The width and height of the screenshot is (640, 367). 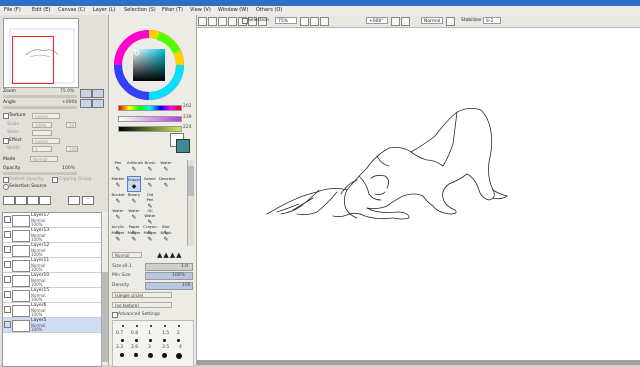 What do you see at coordinates (149, 333) in the screenshot?
I see `preset-label: 1` at bounding box center [149, 333].